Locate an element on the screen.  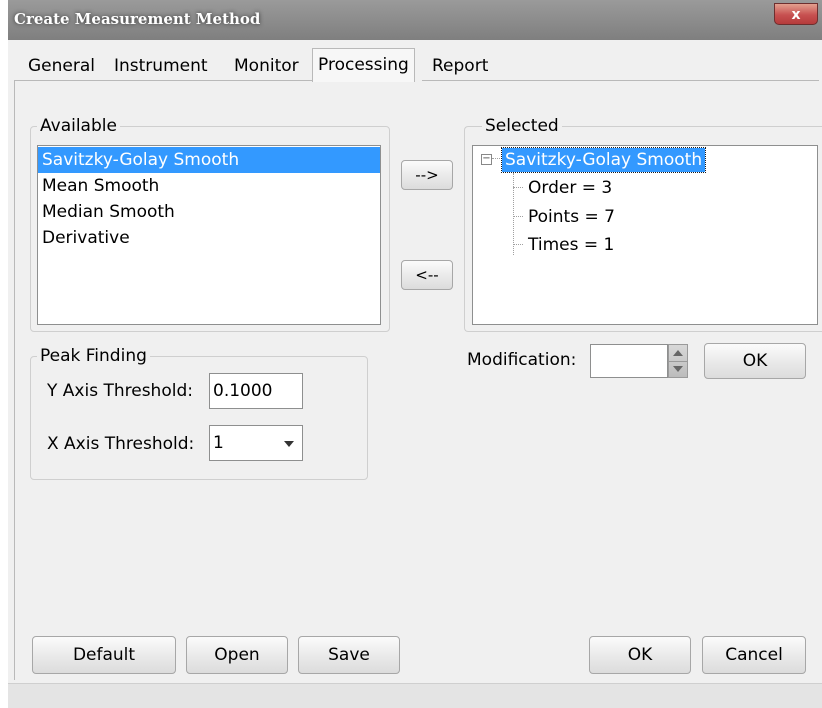
ok-button: OK is located at coordinates (640, 655).